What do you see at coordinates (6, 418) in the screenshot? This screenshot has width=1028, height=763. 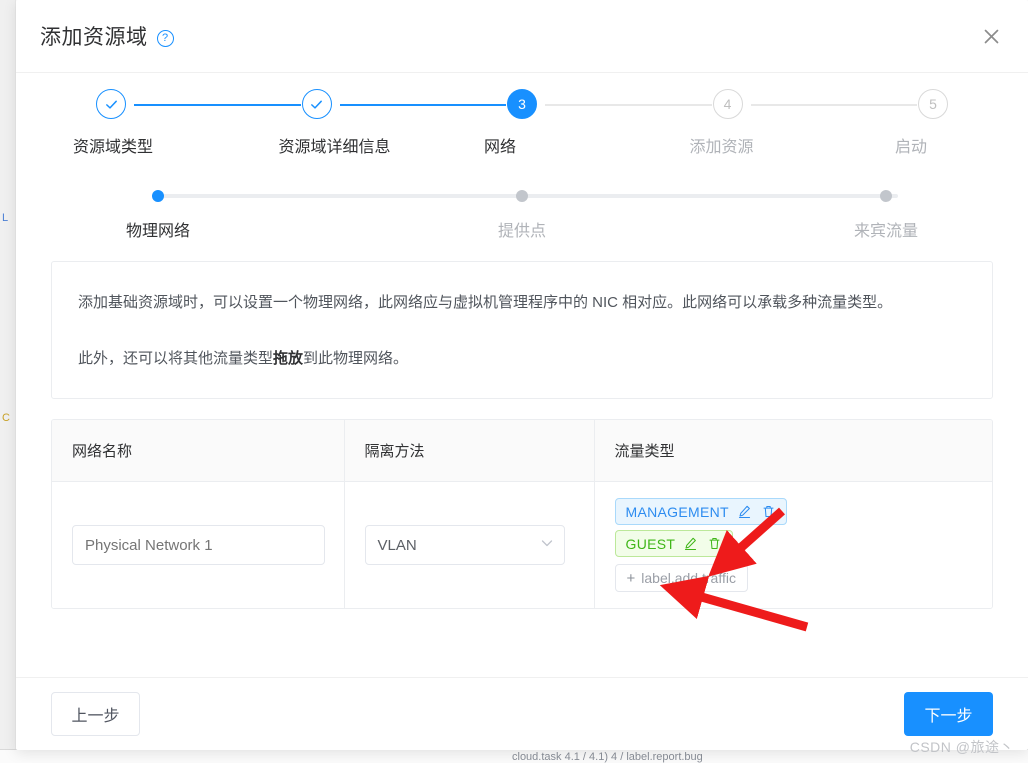 I see `background-hint-2: C` at bounding box center [6, 418].